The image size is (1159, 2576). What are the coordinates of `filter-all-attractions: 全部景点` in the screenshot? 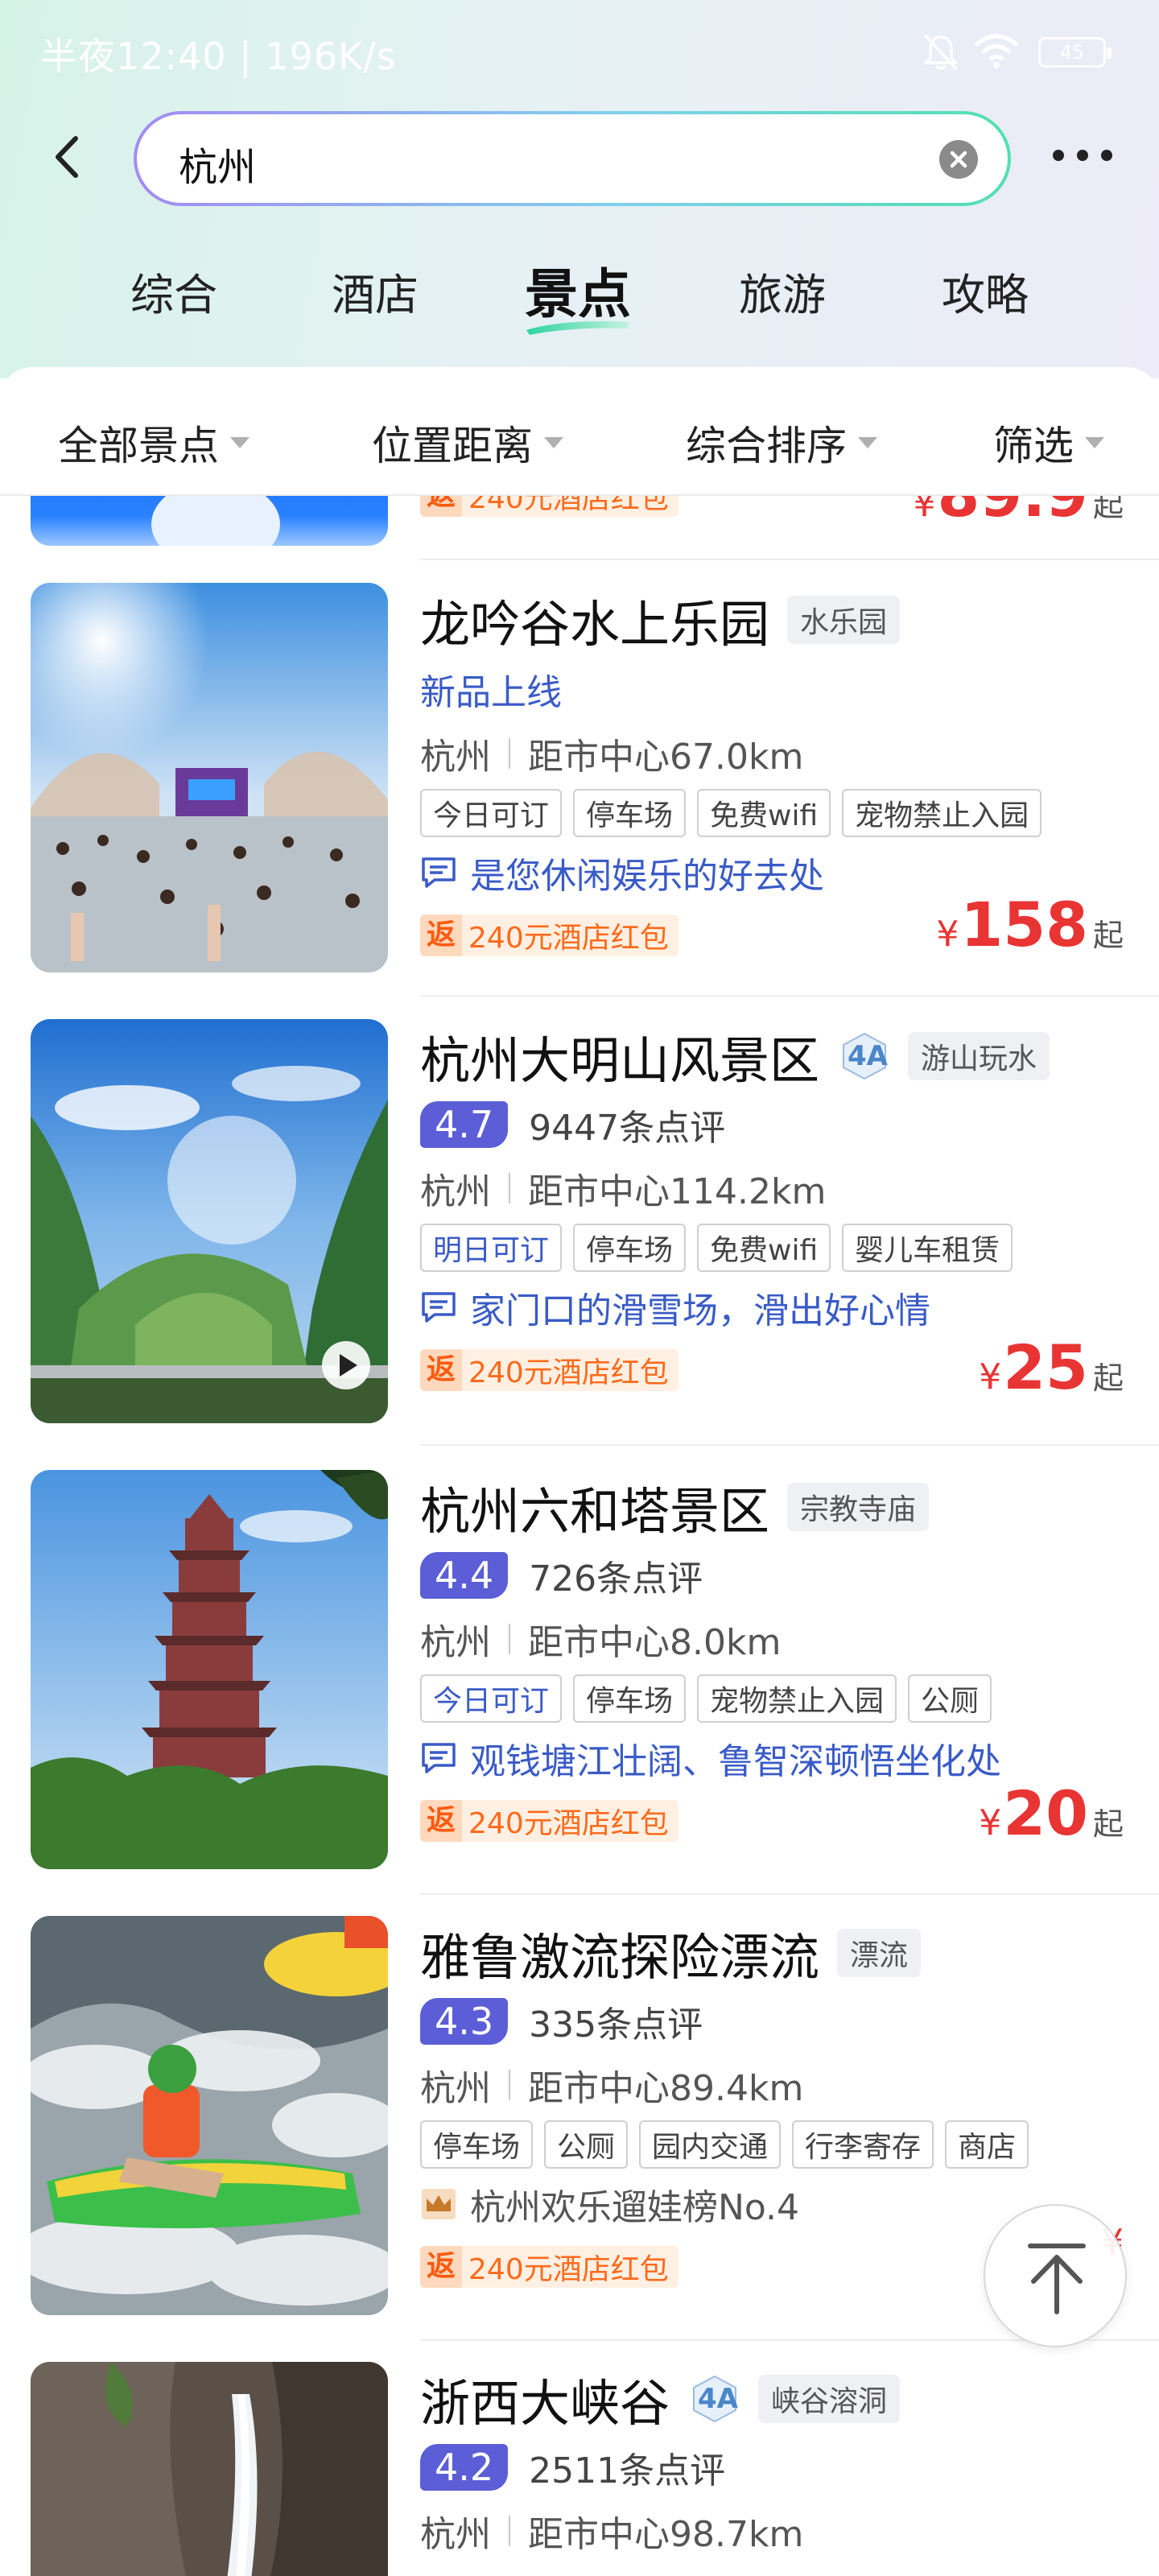 It's located at (154, 443).